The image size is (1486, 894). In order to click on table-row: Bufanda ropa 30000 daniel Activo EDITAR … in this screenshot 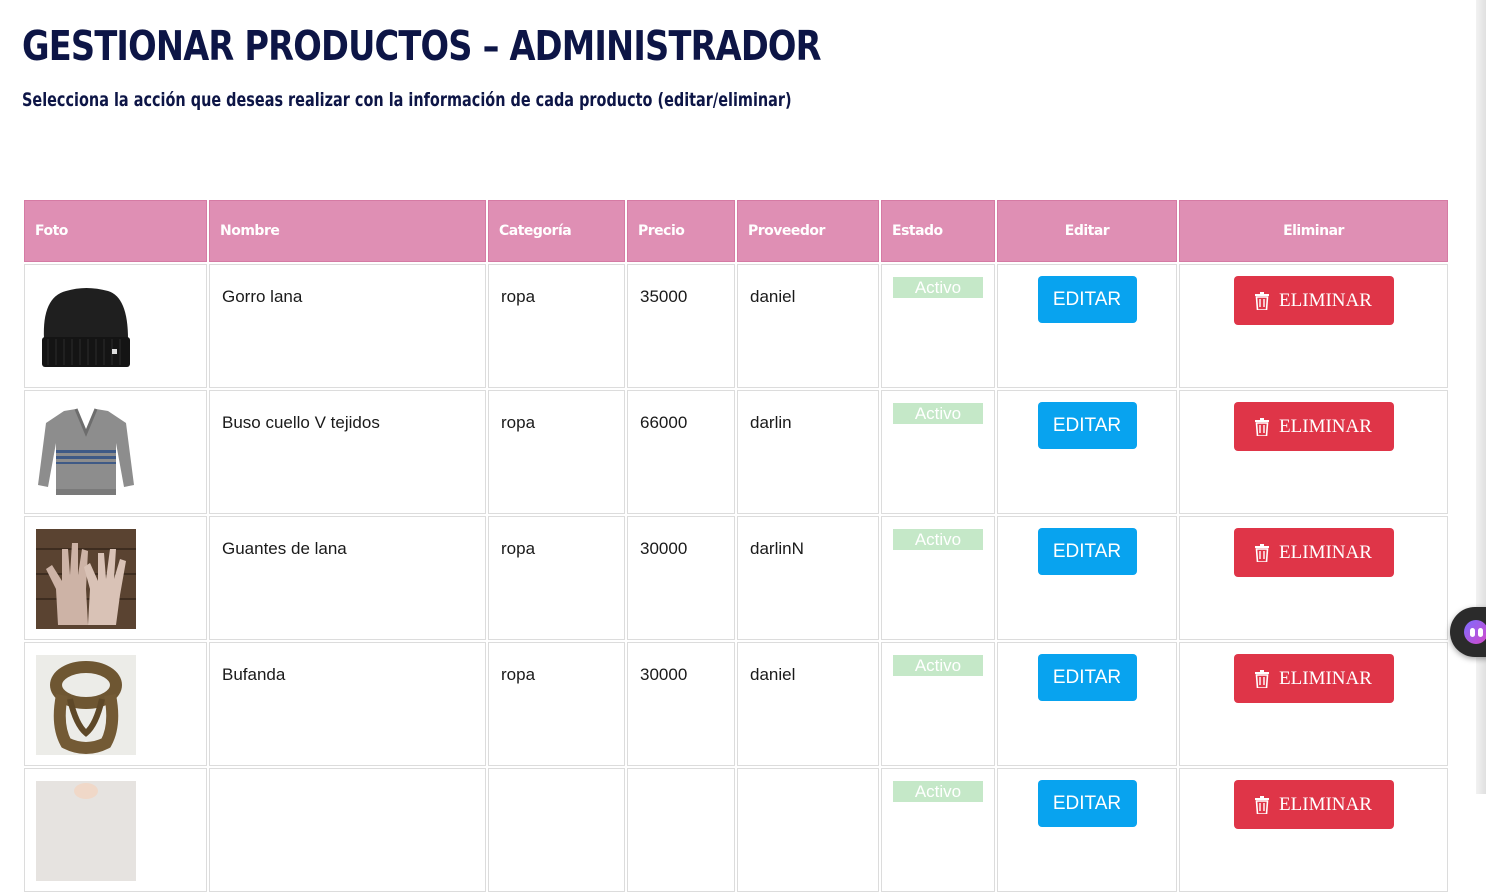, I will do `click(736, 704)`.